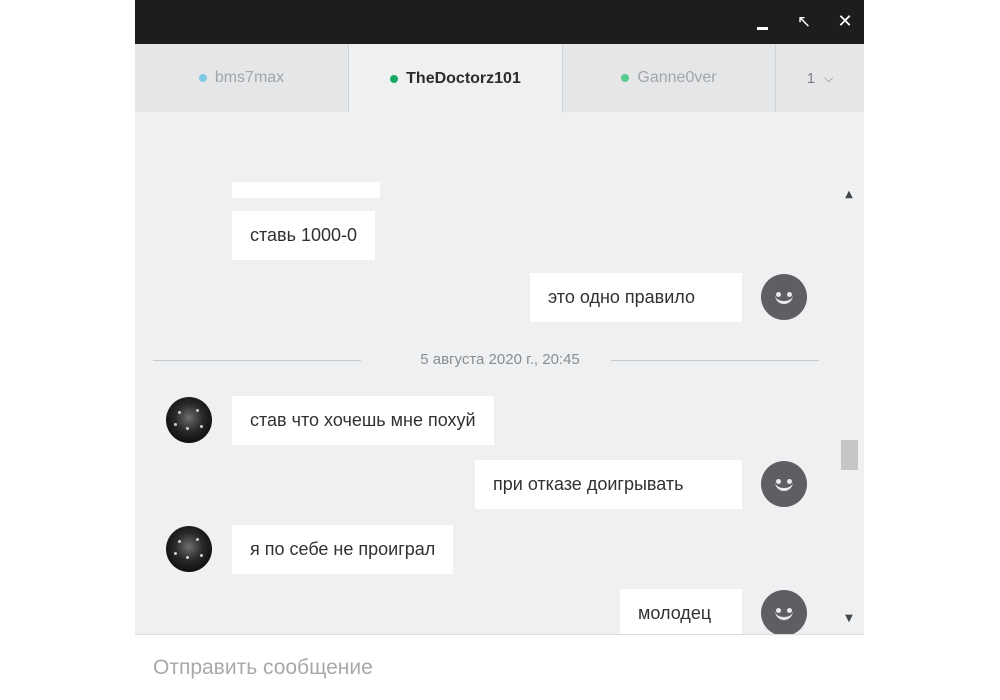 This screenshot has height=700, width=1000. Describe the element at coordinates (500, 359) in the screenshot. I see `date-separator: 5 августа 2020 г., 20:45` at that location.